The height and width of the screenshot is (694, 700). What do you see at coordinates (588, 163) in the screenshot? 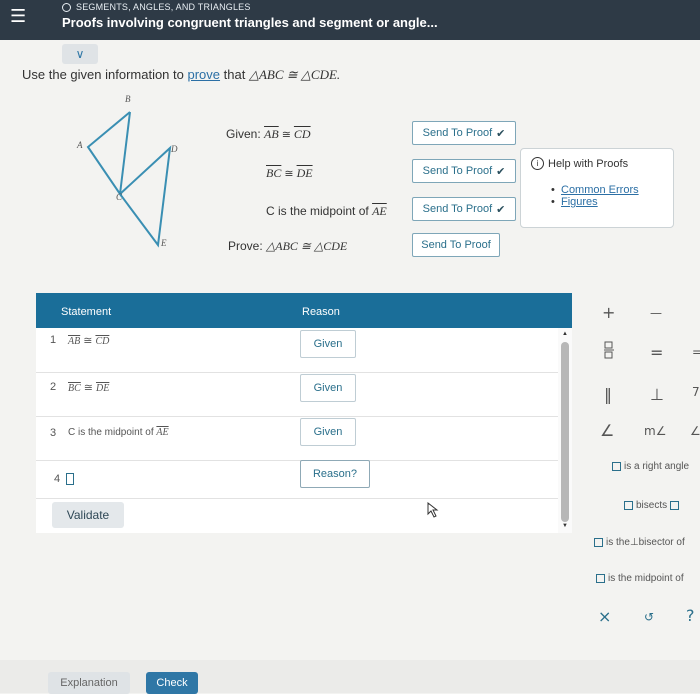
I see `help-title-text: Help with Proofs` at bounding box center [588, 163].